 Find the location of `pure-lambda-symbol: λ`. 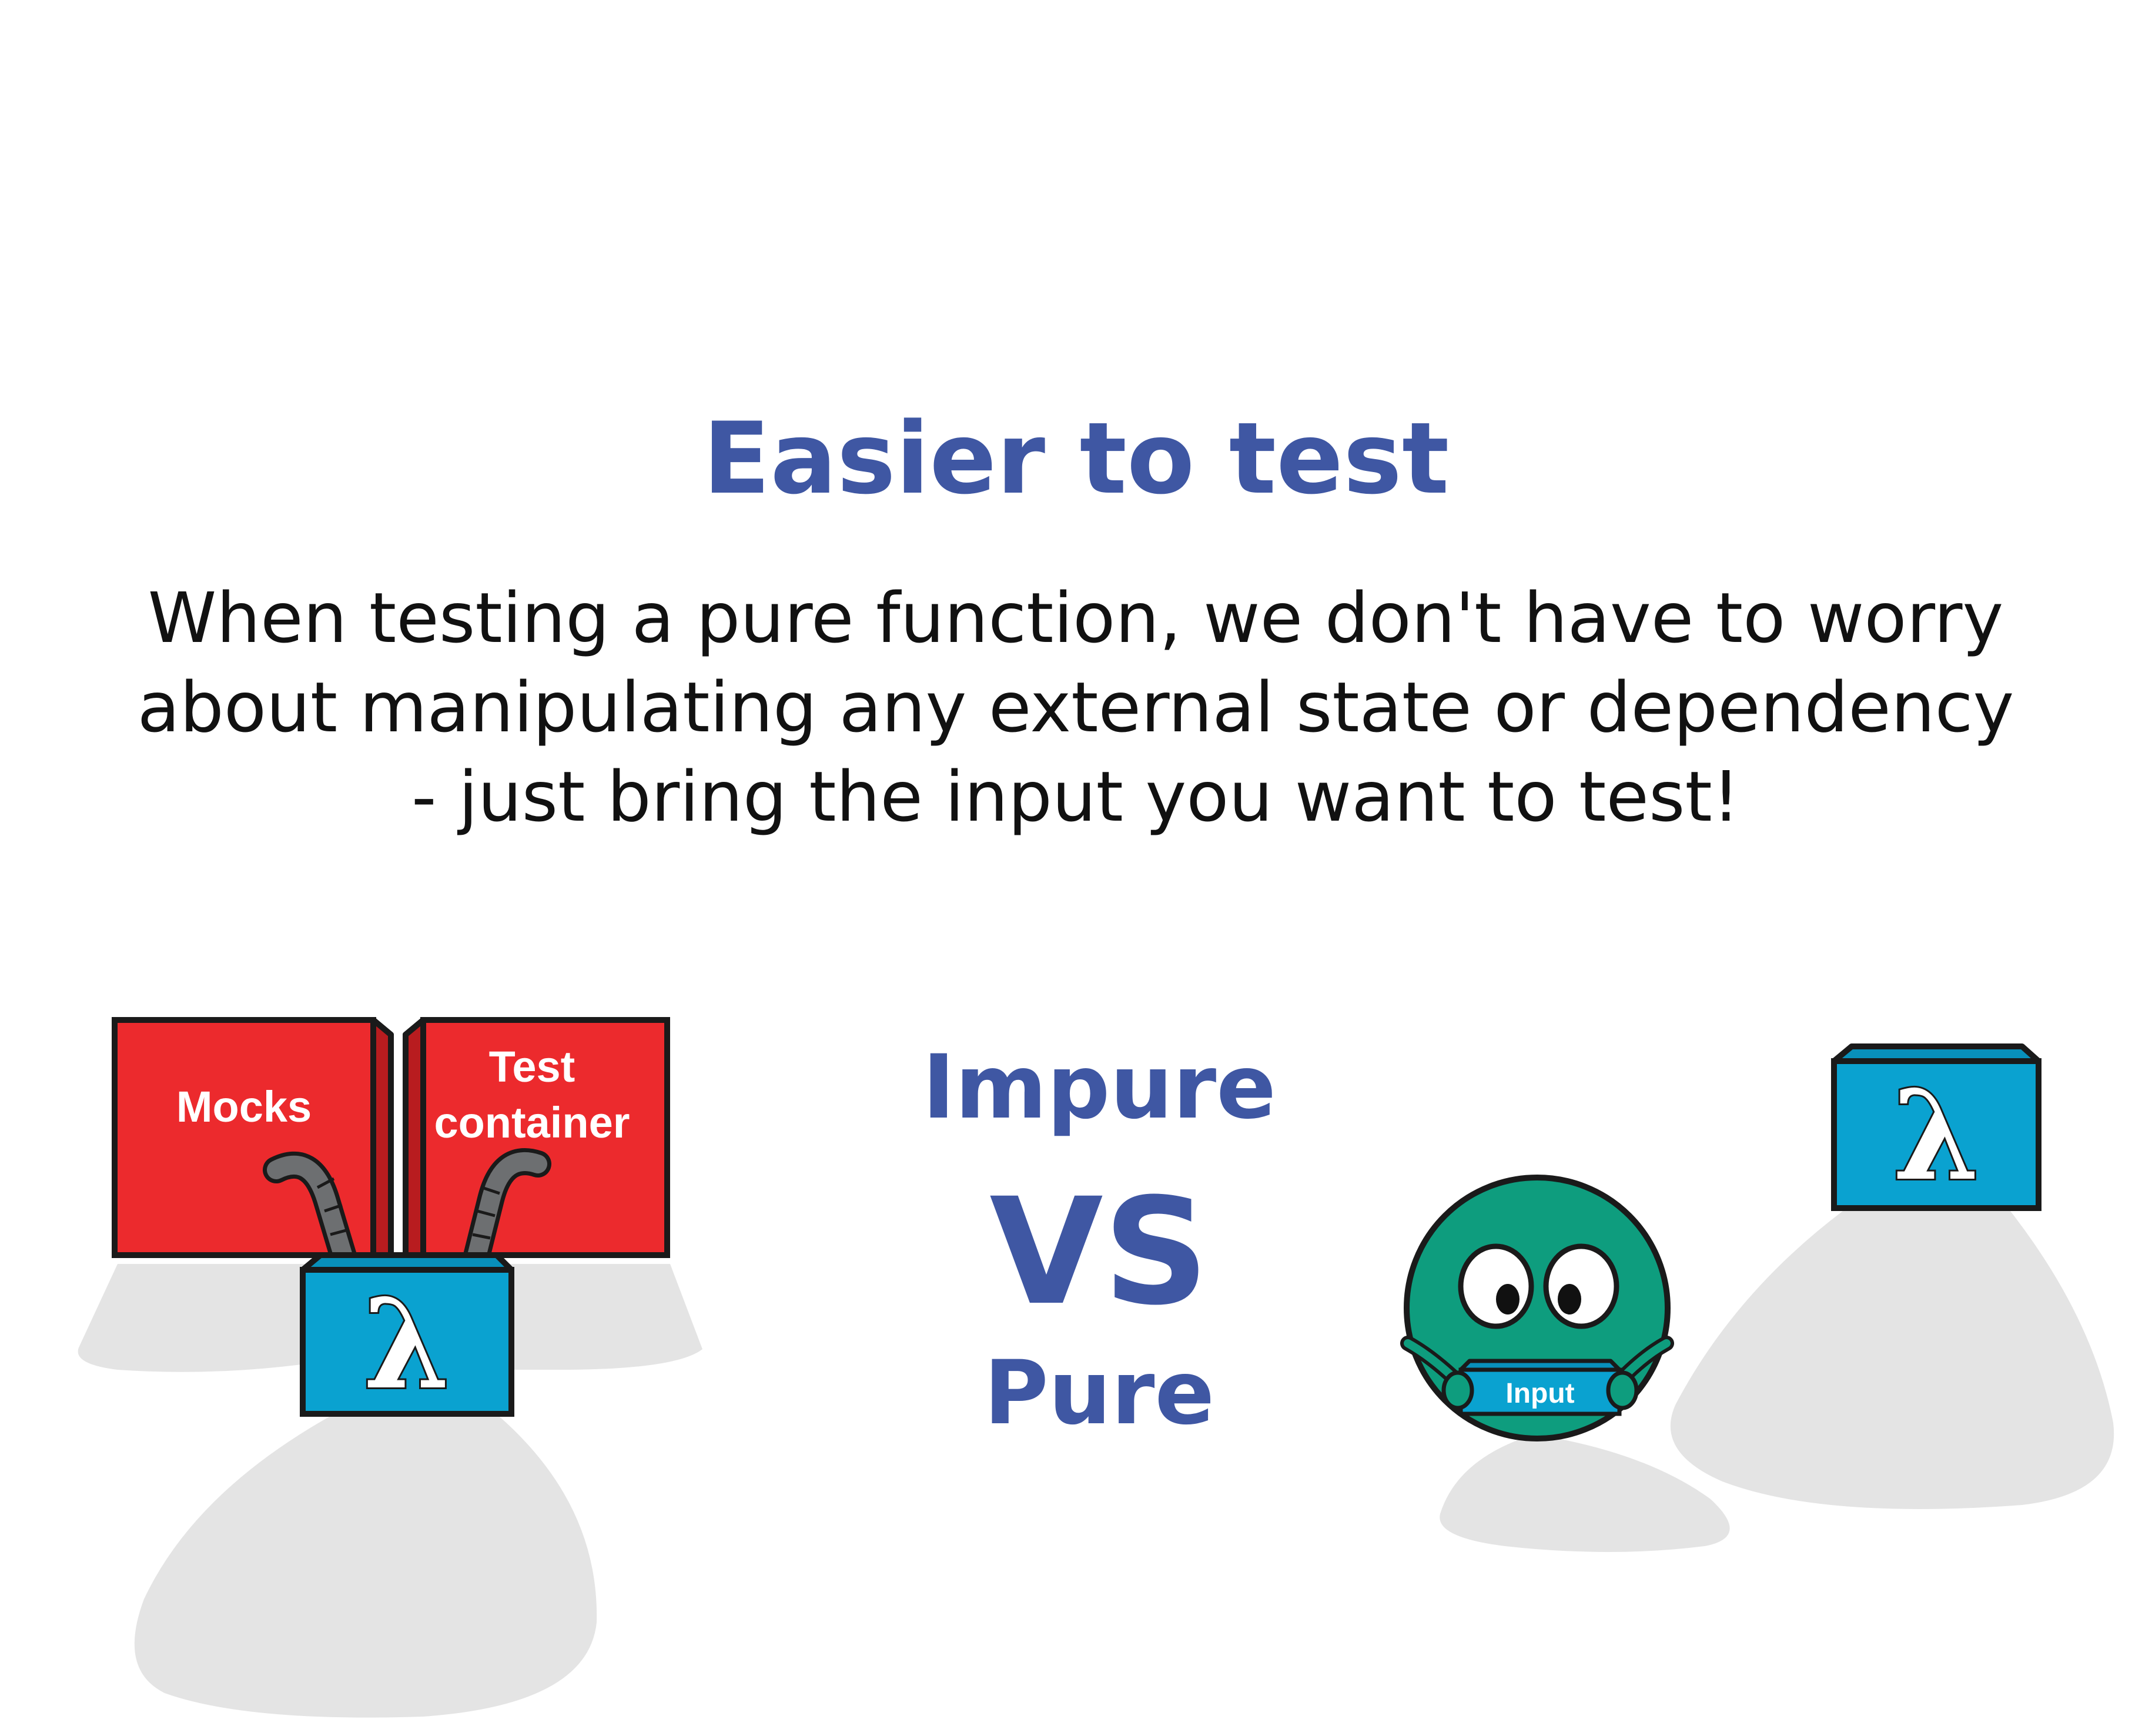

pure-lambda-symbol: λ is located at coordinates (1936, 1135).